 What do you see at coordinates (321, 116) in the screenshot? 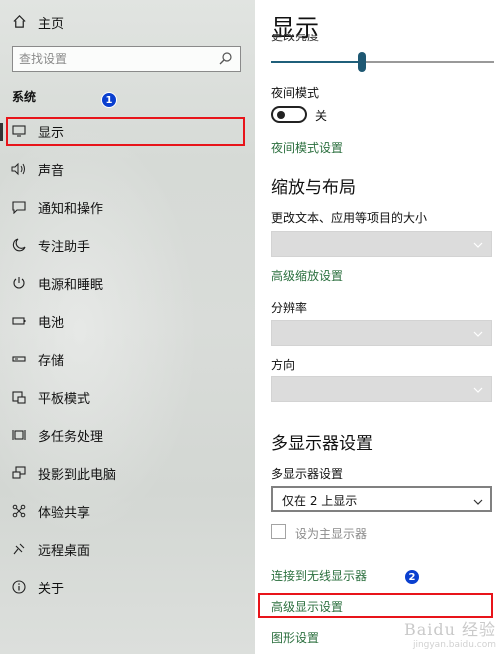
I see `night-mode-state: 关` at bounding box center [321, 116].